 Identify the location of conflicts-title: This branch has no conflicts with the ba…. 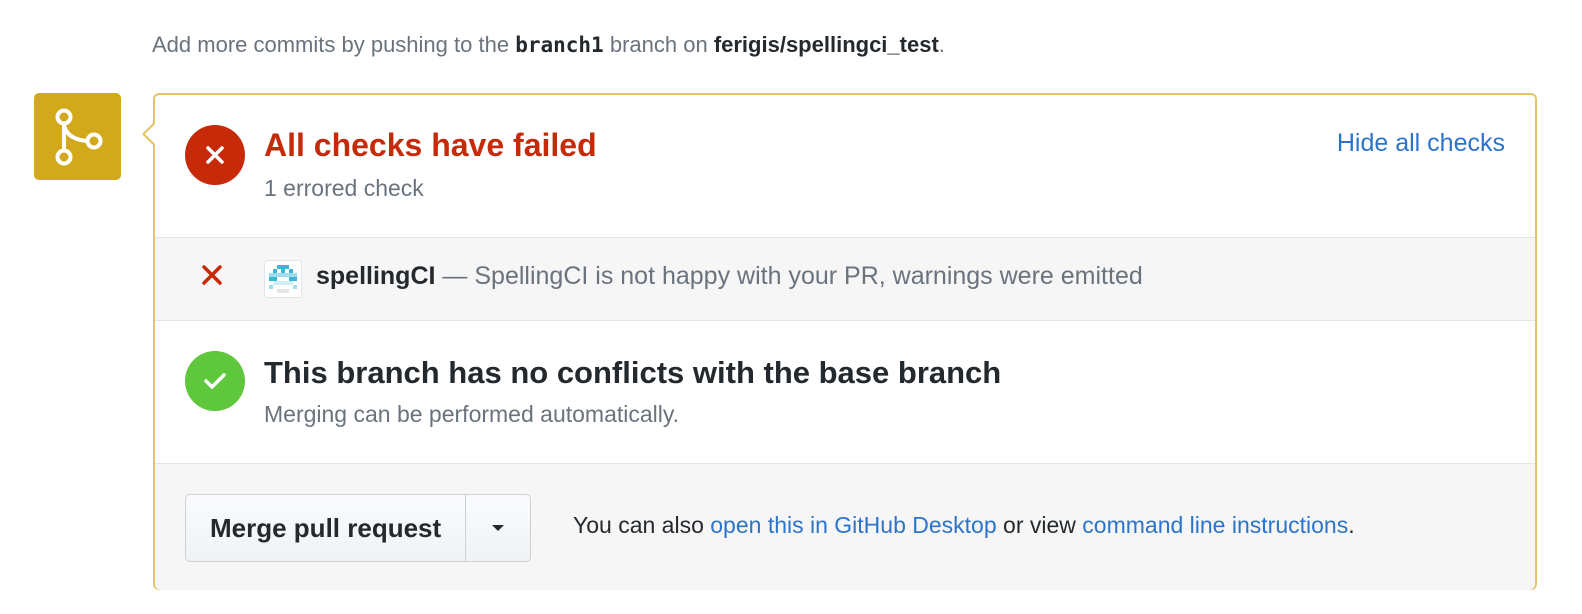
(633, 372).